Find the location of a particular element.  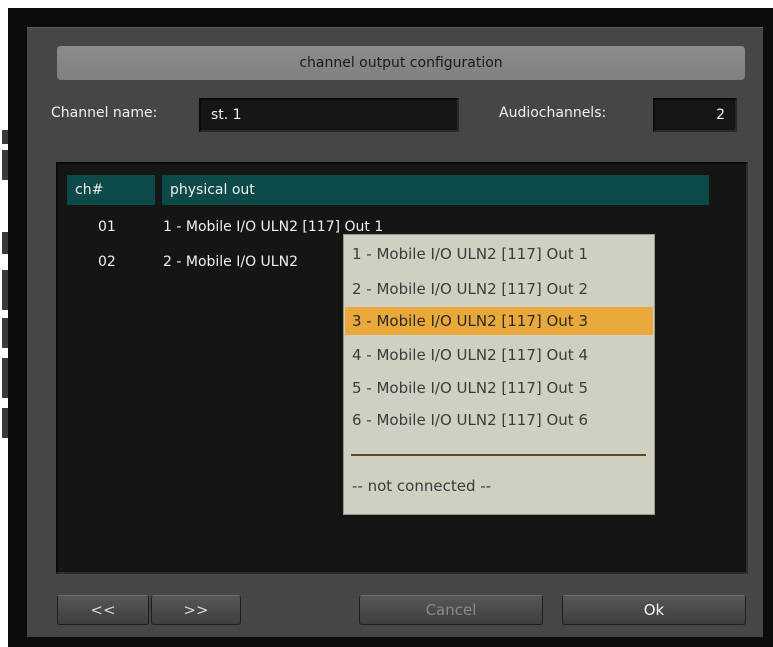

column-header-ch: ch# is located at coordinates (111, 190).